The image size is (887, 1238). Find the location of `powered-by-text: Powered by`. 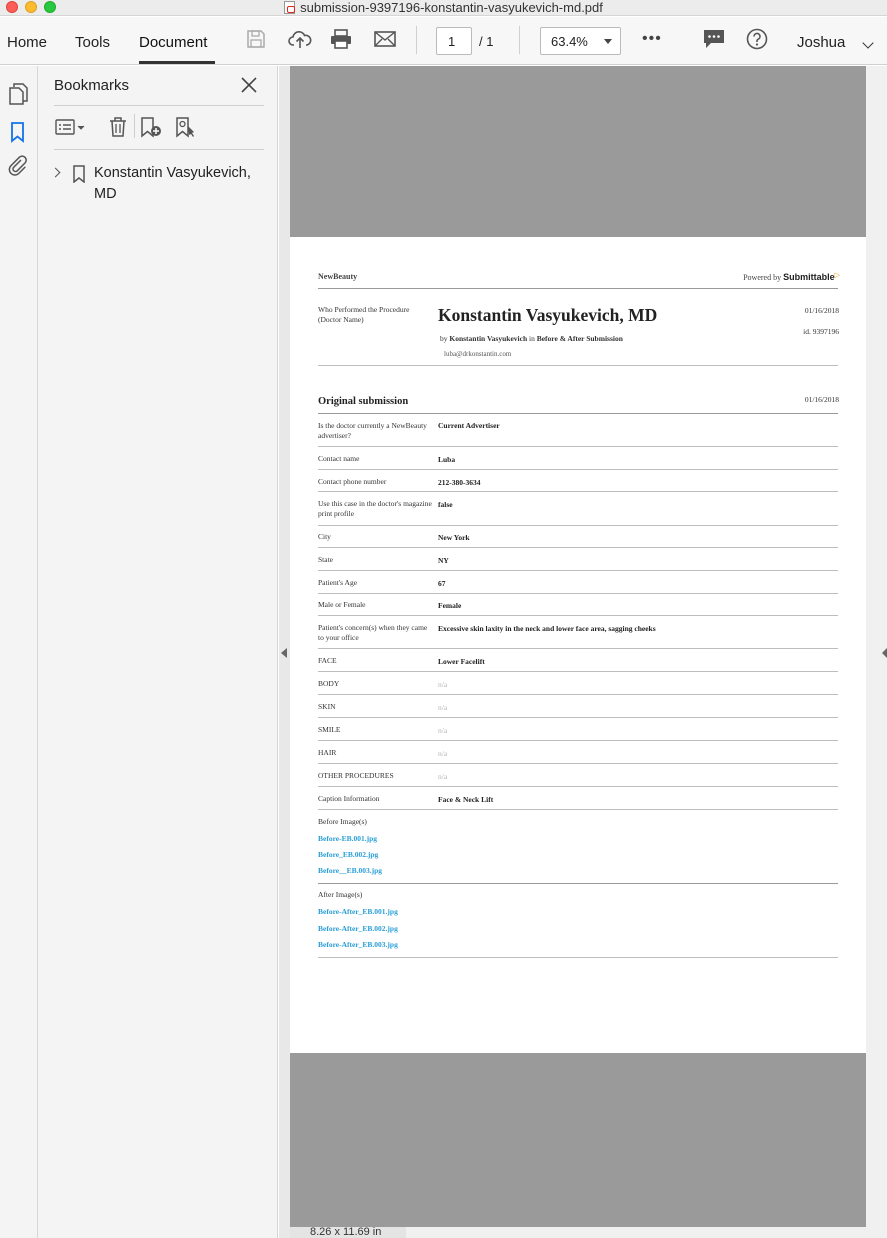

powered-by-text: Powered by is located at coordinates (762, 277).